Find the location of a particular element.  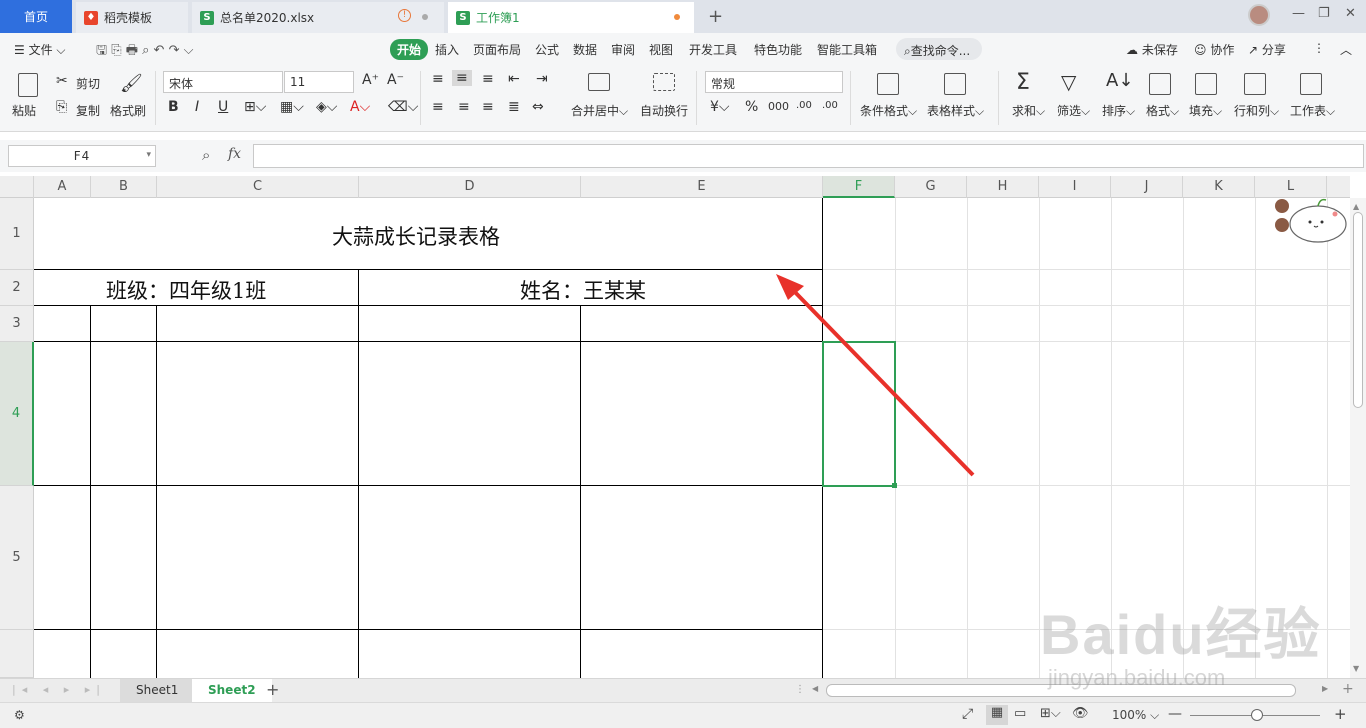

more-icon: ⋮ is located at coordinates (1319, 48).